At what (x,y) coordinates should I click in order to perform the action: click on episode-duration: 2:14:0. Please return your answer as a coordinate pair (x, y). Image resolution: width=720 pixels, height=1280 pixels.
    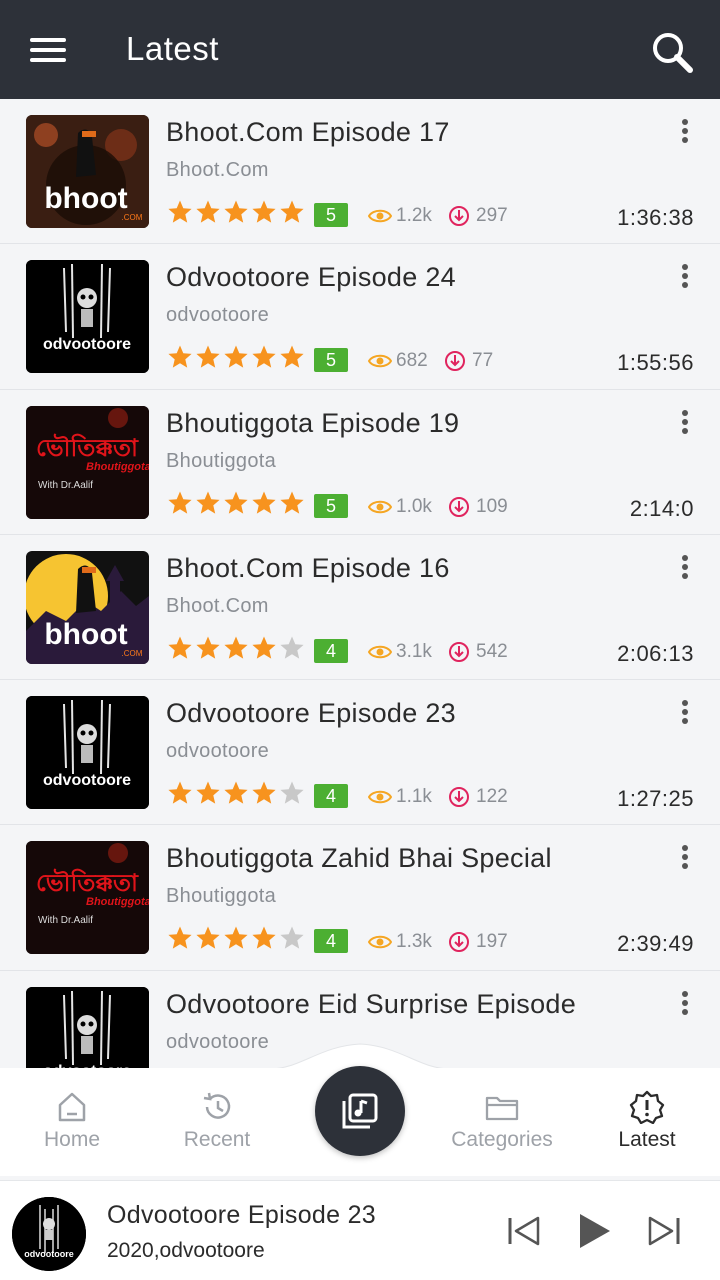
    Looking at the image, I should click on (661, 508).